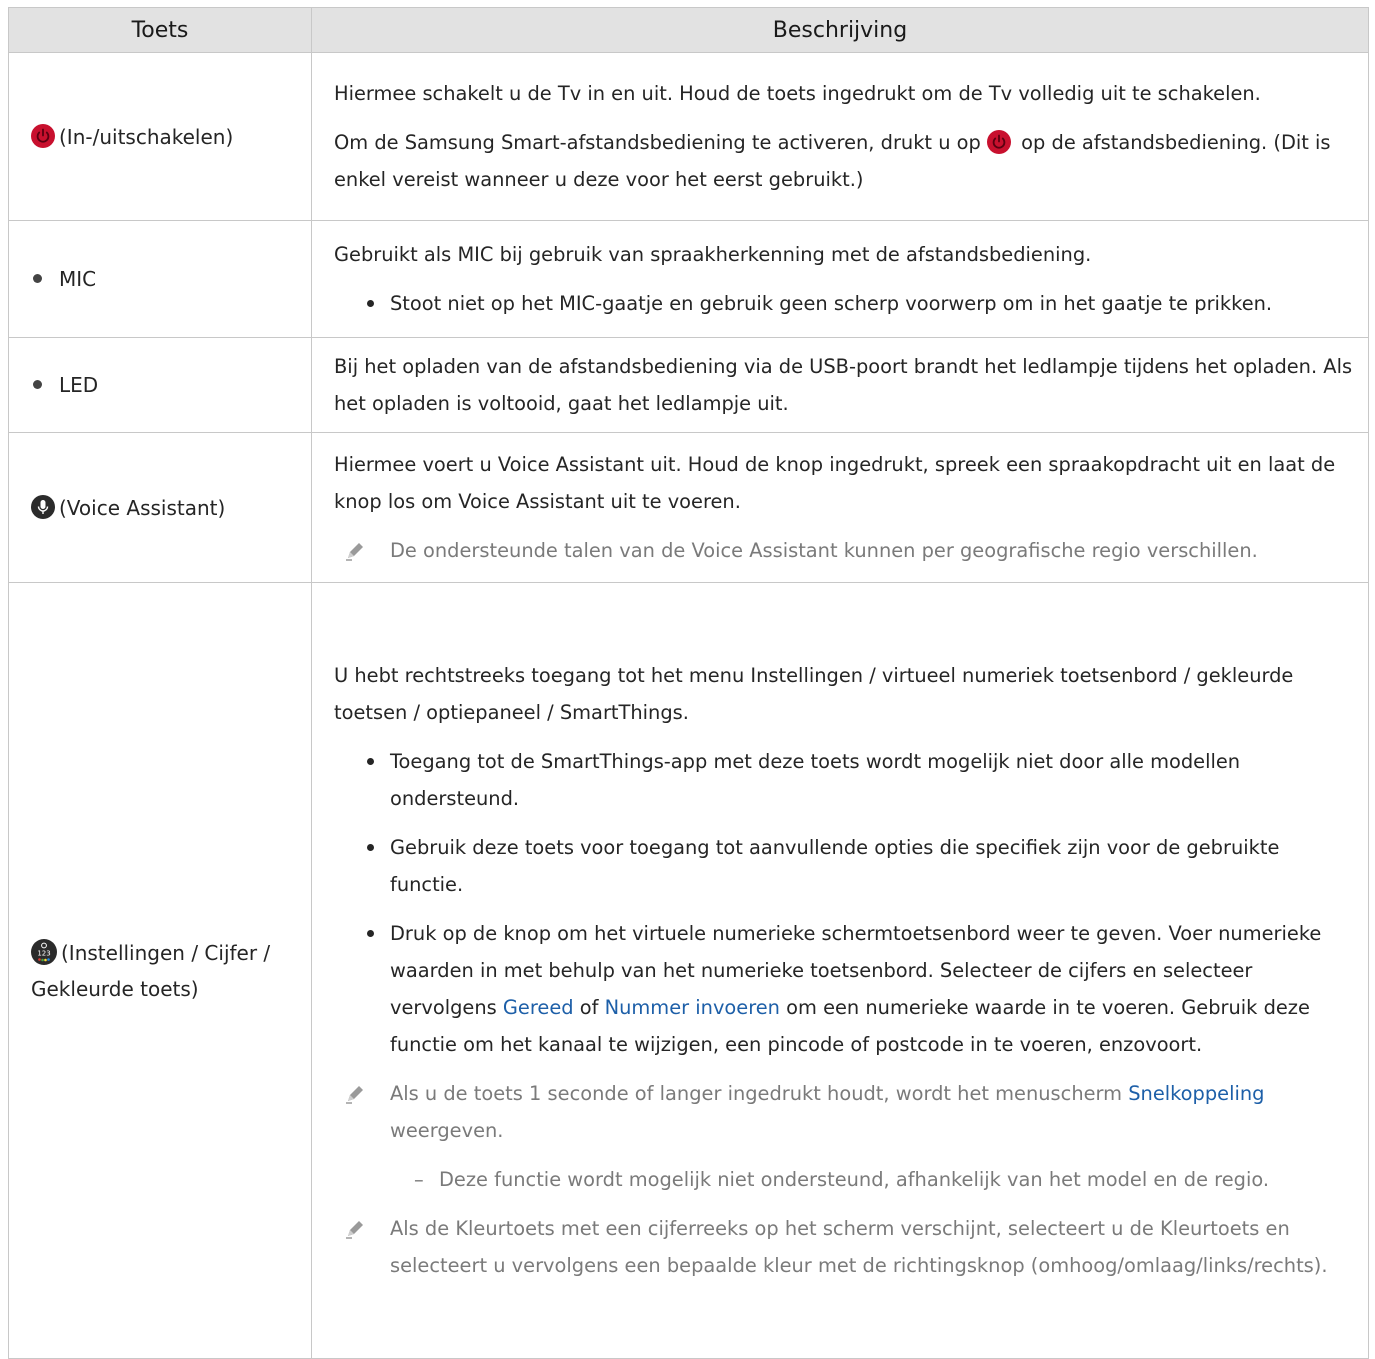 This screenshot has width=1375, height=1359. What do you see at coordinates (419, 1179) in the screenshot?
I see `dash-marker: –` at bounding box center [419, 1179].